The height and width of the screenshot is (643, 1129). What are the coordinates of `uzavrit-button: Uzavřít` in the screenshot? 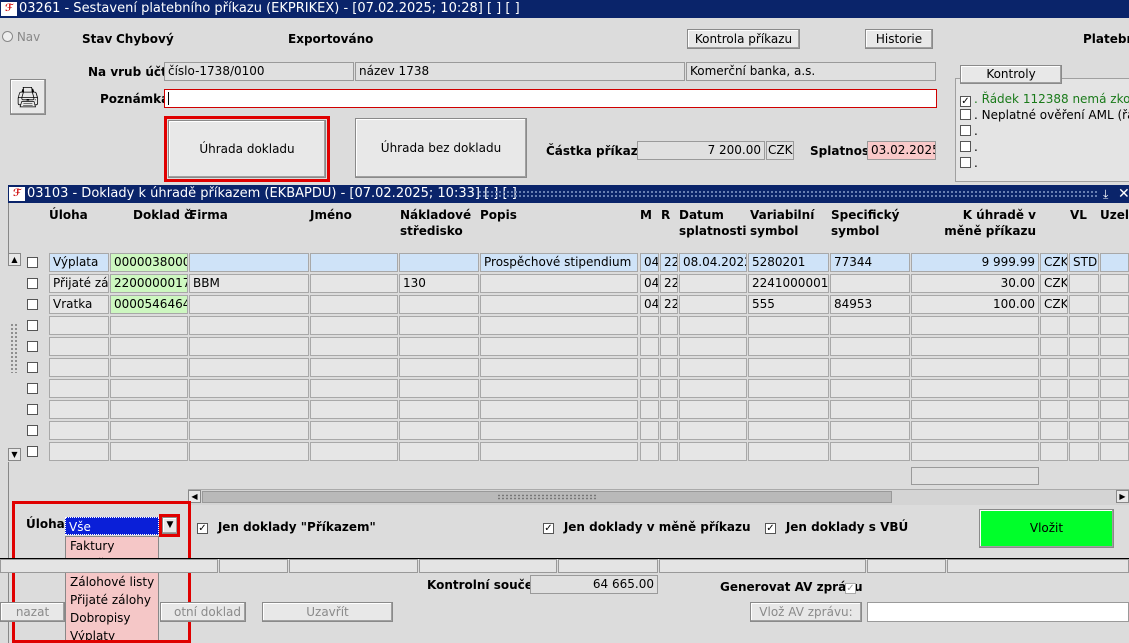 It's located at (327, 612).